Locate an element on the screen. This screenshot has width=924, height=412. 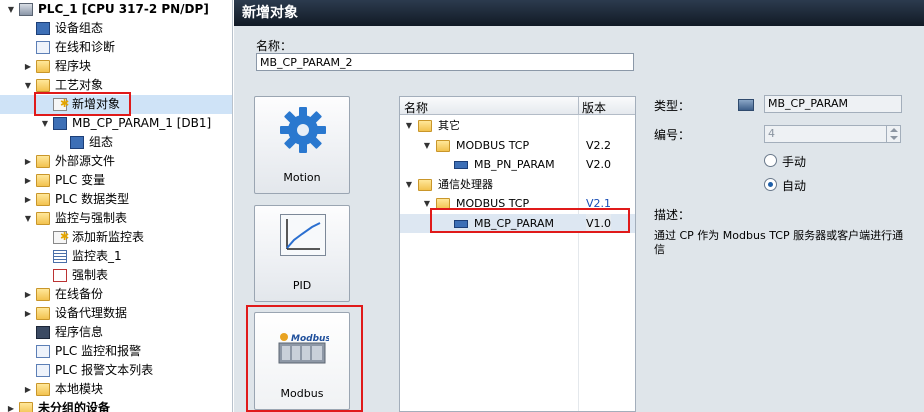
tree-item-label: 监控表_1 is located at coordinates (97, 256).